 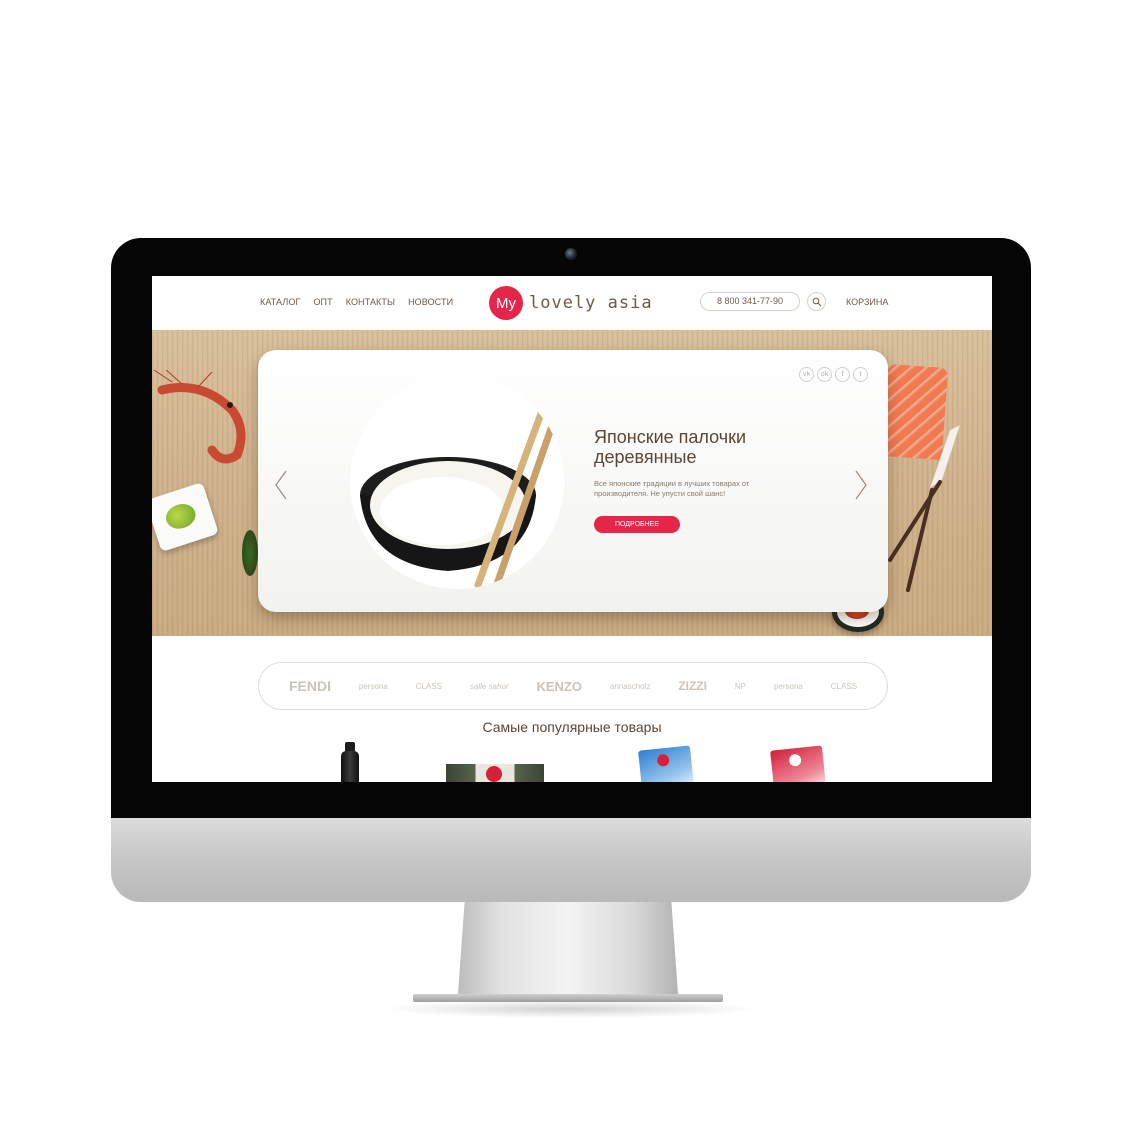 I want to click on brand-logo: KENZO, so click(x=559, y=686).